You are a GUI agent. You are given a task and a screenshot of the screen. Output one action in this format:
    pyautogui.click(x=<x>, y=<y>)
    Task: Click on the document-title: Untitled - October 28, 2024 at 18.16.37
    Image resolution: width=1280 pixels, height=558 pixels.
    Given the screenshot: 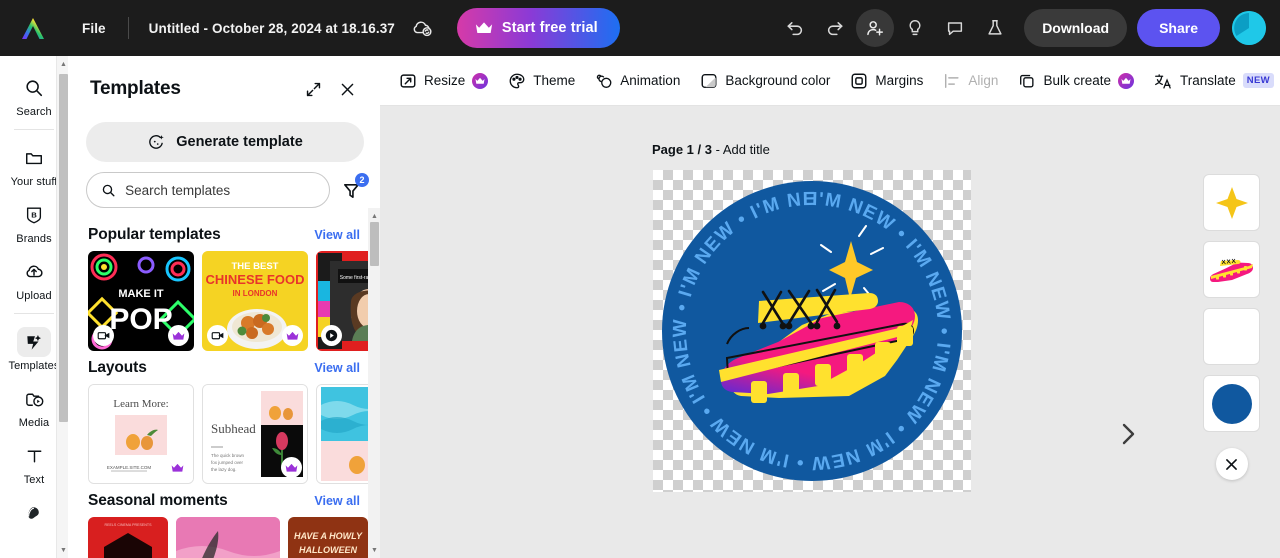 What is the action you would take?
    pyautogui.click(x=272, y=28)
    